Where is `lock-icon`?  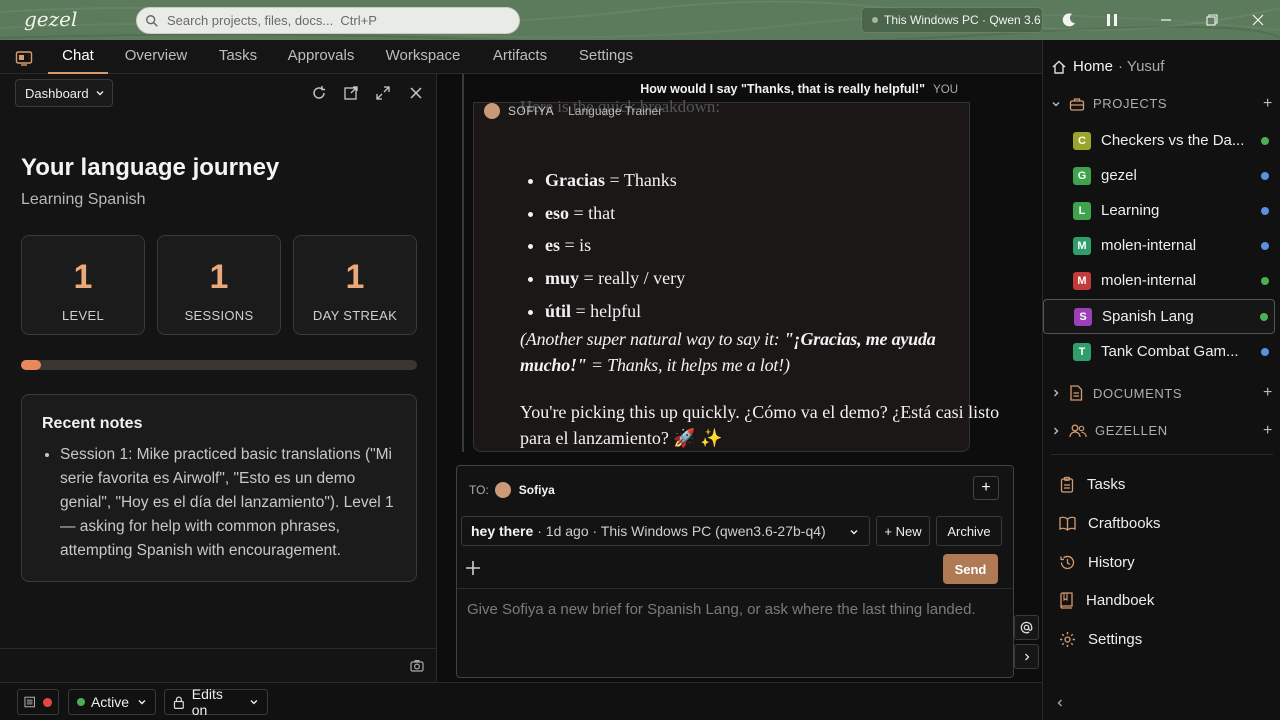
lock-icon is located at coordinates (178, 702).